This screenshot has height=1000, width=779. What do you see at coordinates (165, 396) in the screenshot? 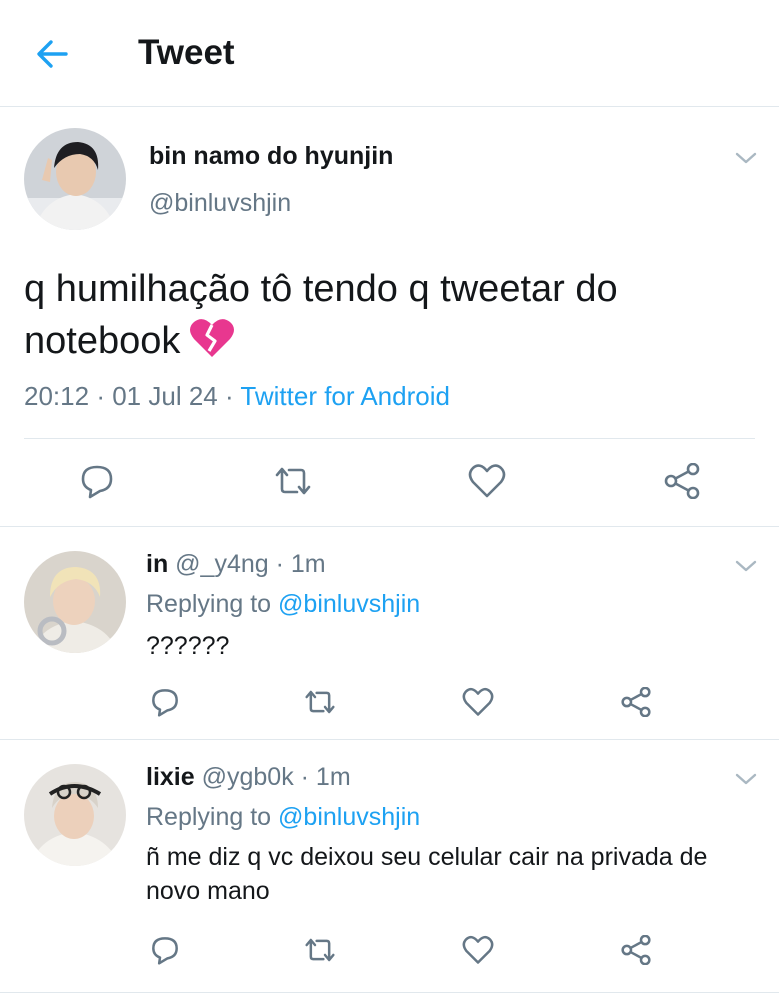
I see `tweet-date: 01 Jul 24` at bounding box center [165, 396].